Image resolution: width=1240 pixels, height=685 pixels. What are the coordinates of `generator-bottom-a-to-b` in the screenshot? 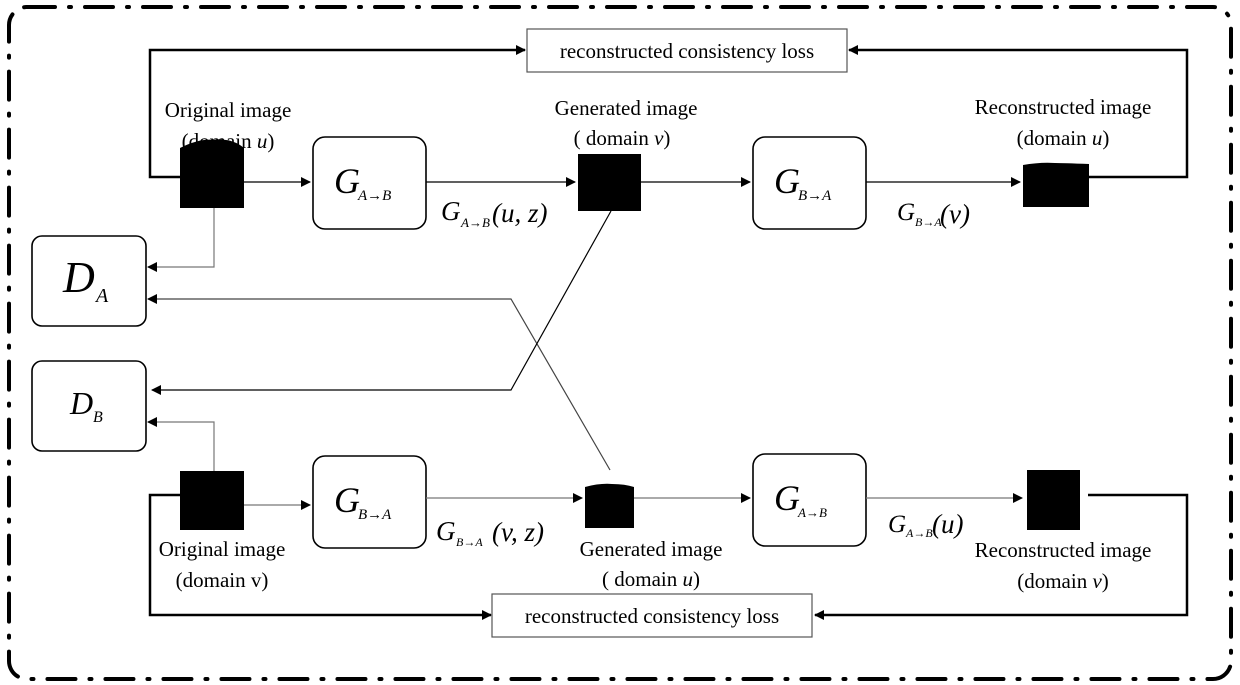 It's located at (809, 500).